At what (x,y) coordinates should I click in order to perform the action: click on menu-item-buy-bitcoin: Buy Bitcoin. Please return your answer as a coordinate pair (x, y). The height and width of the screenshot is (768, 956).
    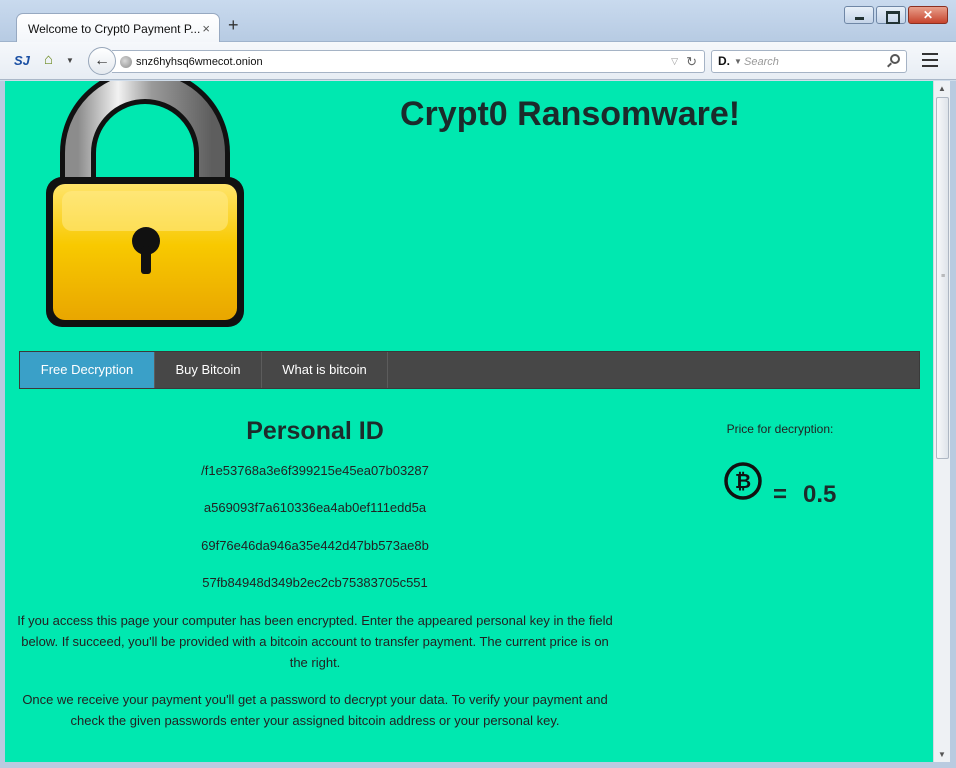
    Looking at the image, I should click on (208, 370).